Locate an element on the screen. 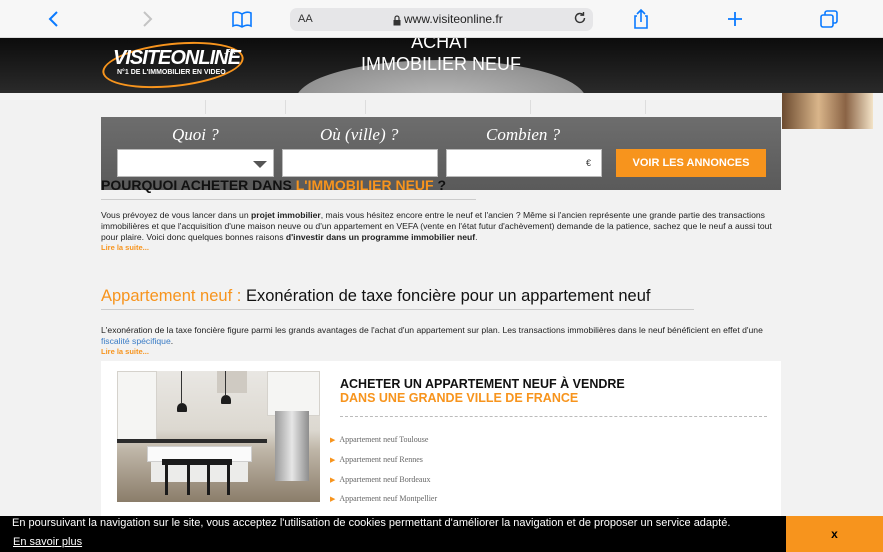 The width and height of the screenshot is (883, 552). city-link-label: Appartement neuf Montpellier is located at coordinates (388, 498).